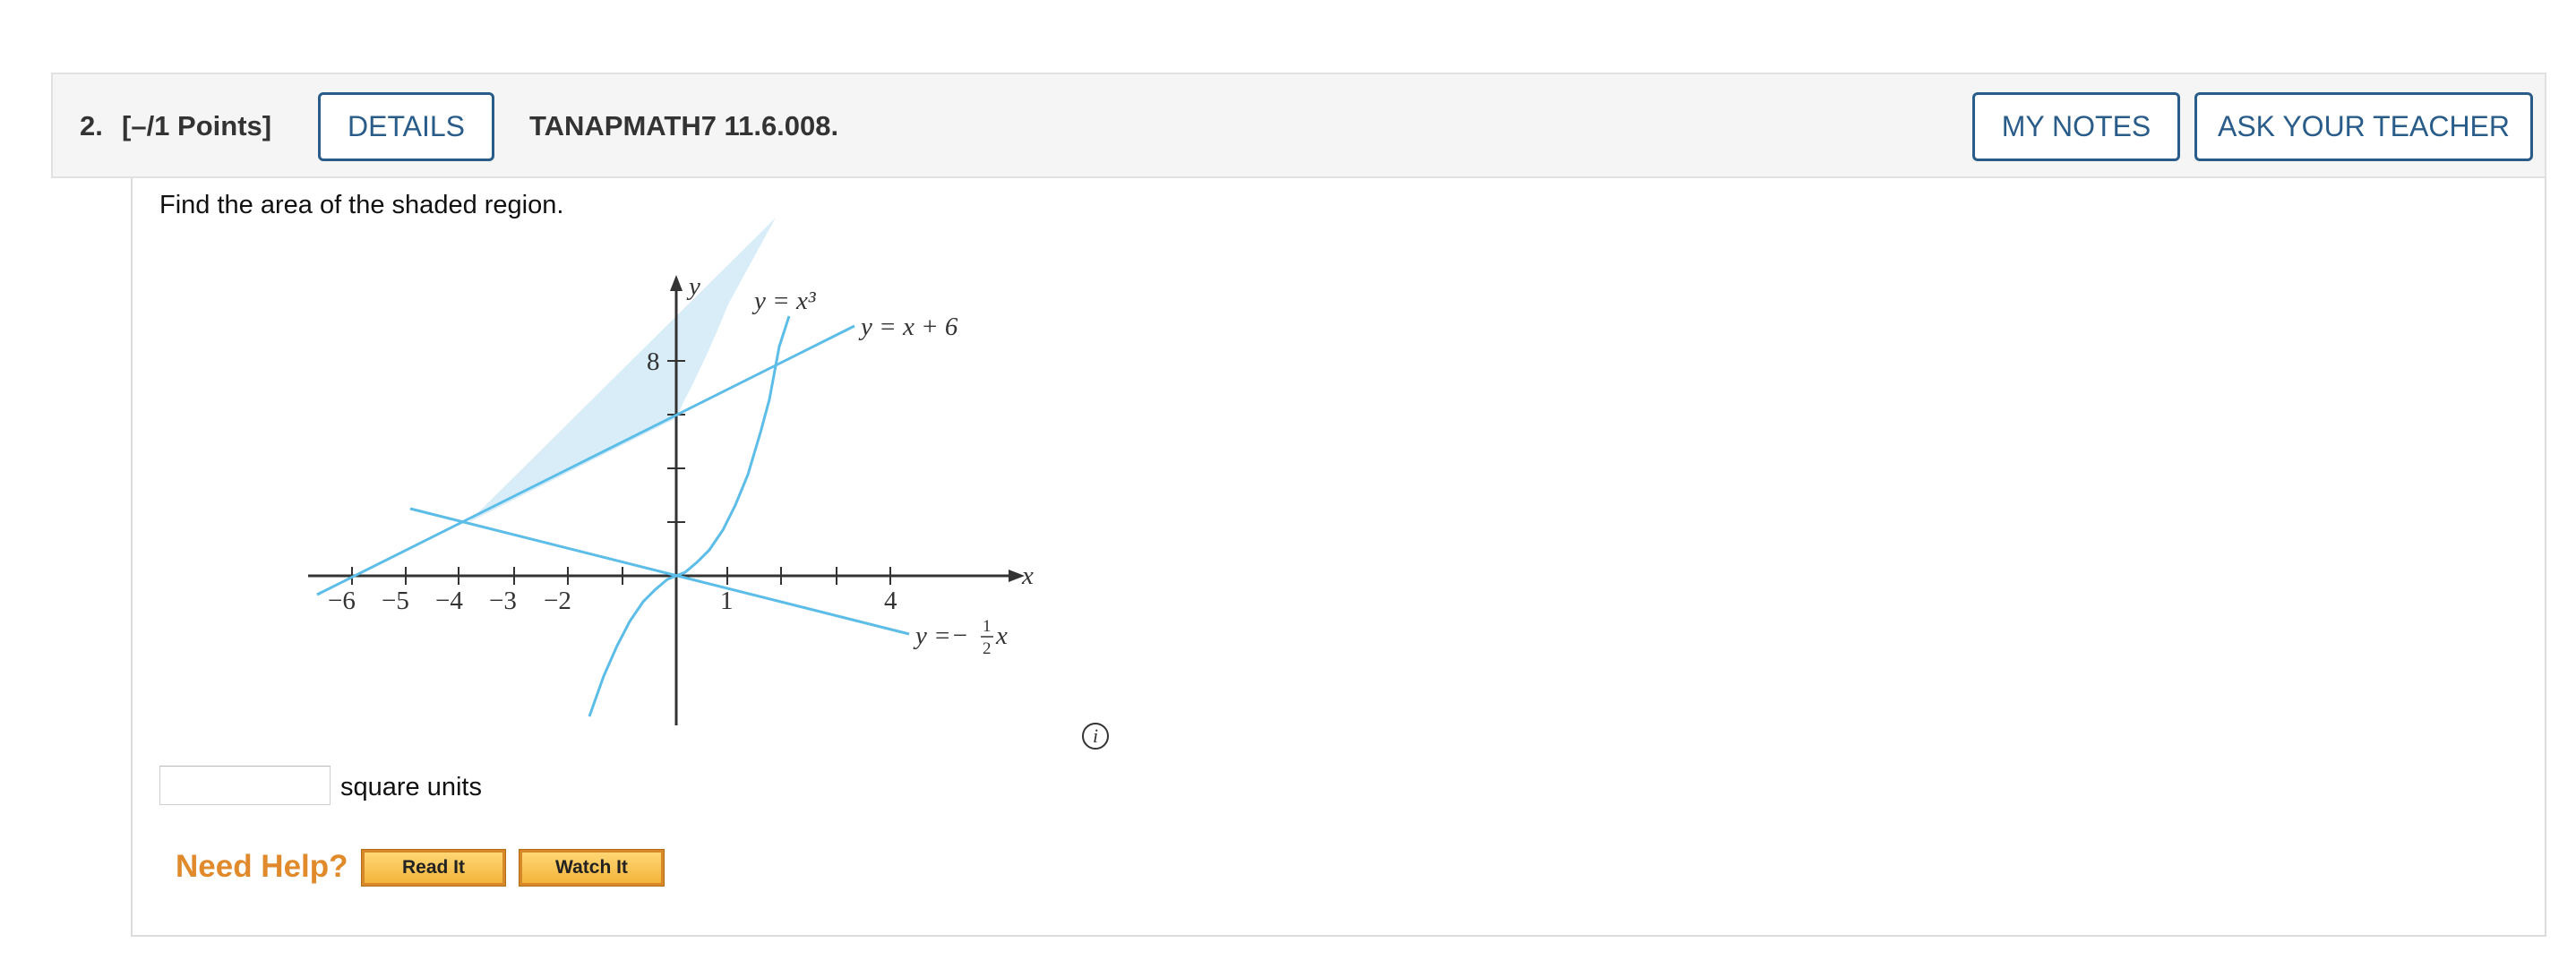 The width and height of the screenshot is (2576, 977). What do you see at coordinates (784, 301) in the screenshot?
I see `cubic-curve-label: y = x³` at bounding box center [784, 301].